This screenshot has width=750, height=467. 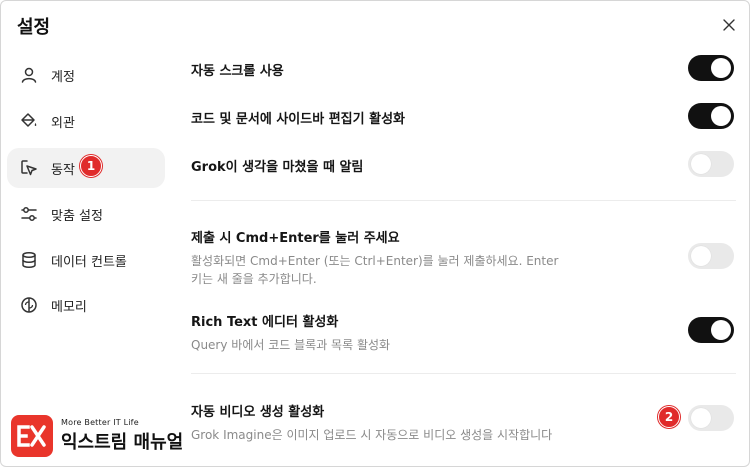 I want to click on watermark-logo, so click(x=32, y=436).